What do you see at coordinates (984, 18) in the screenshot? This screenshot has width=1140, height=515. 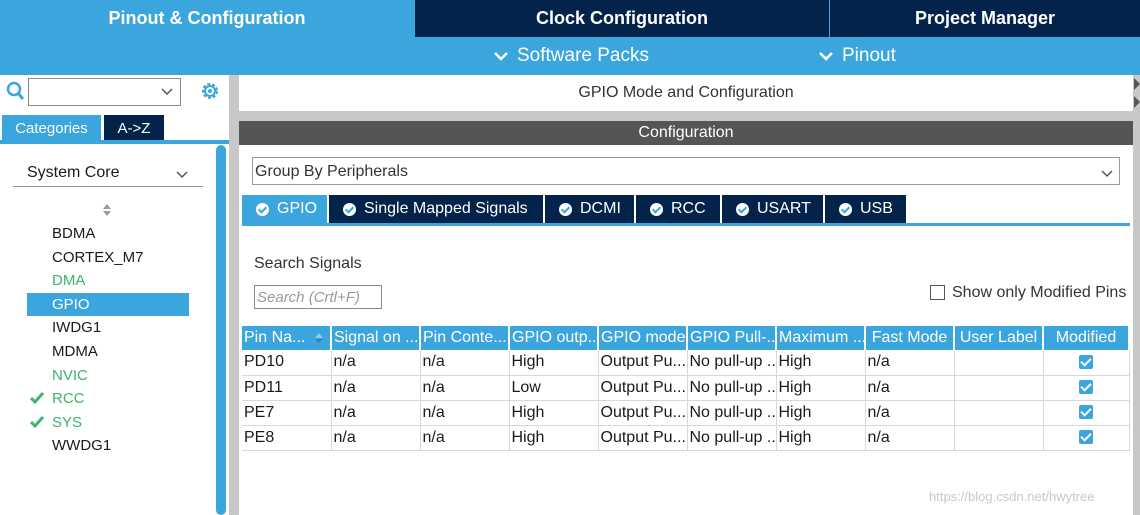 I see `tab-project-manager: Project Manager` at bounding box center [984, 18].